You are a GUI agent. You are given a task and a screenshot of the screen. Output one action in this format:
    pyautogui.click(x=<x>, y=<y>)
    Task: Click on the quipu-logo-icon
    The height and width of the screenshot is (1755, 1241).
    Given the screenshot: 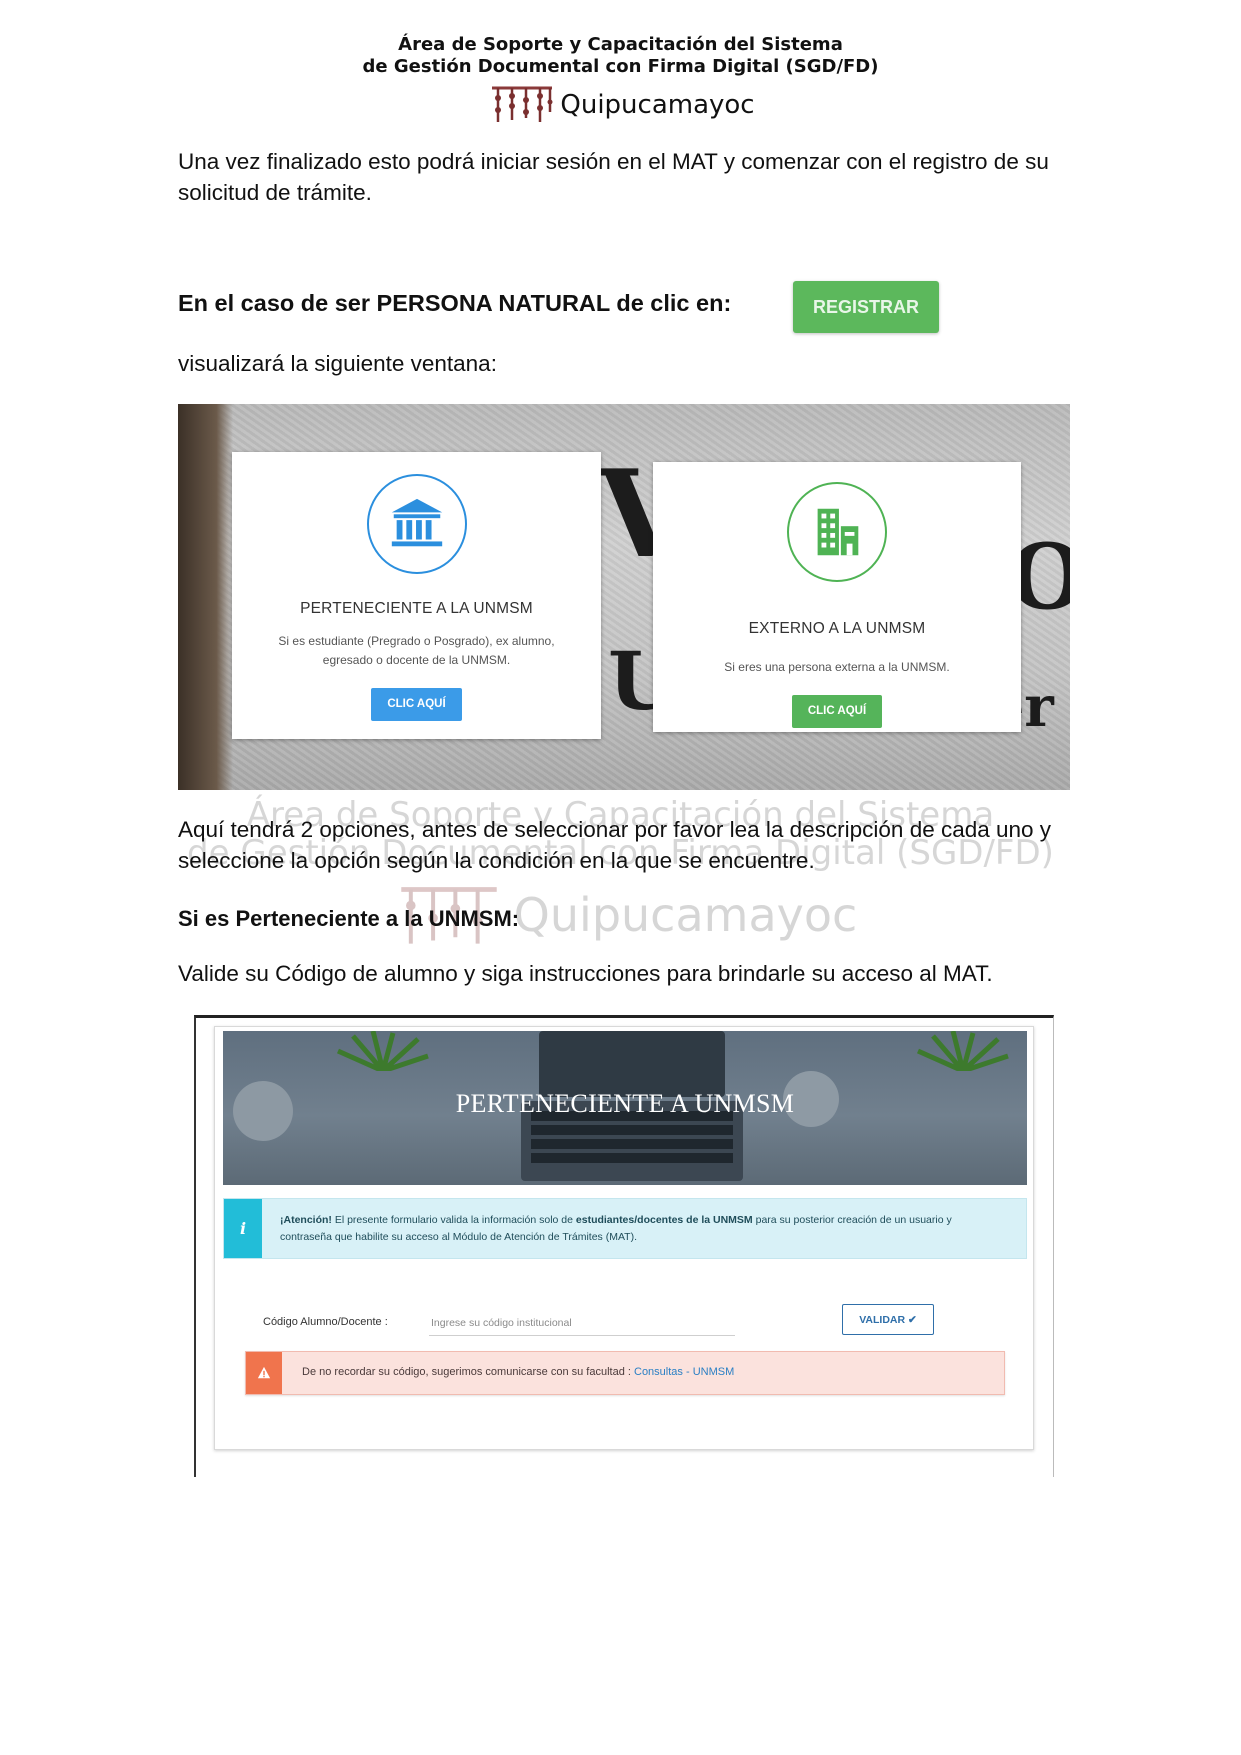 What is the action you would take?
    pyautogui.click(x=522, y=104)
    